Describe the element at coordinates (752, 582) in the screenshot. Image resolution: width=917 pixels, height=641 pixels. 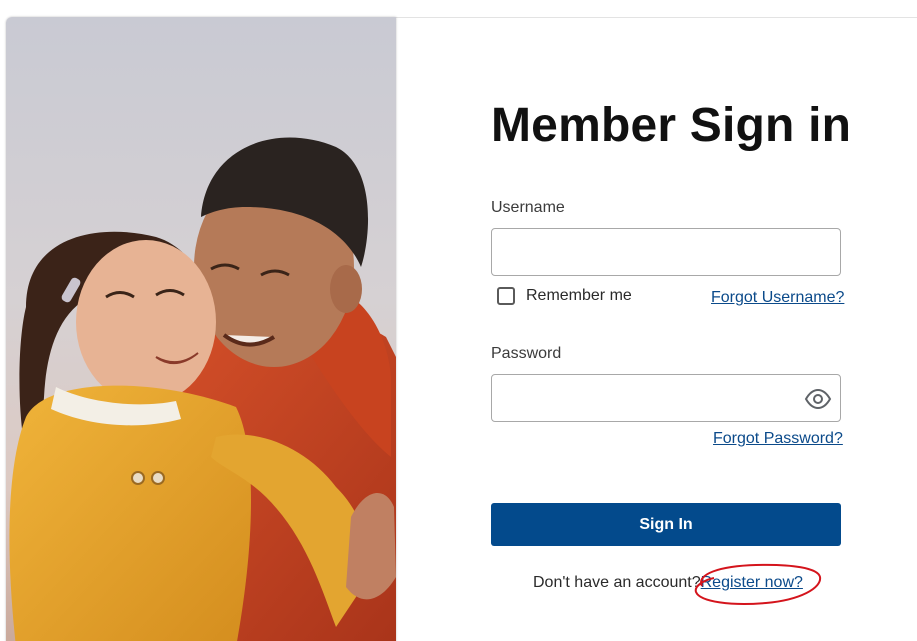
I see `register-now-link: Register now?` at that location.